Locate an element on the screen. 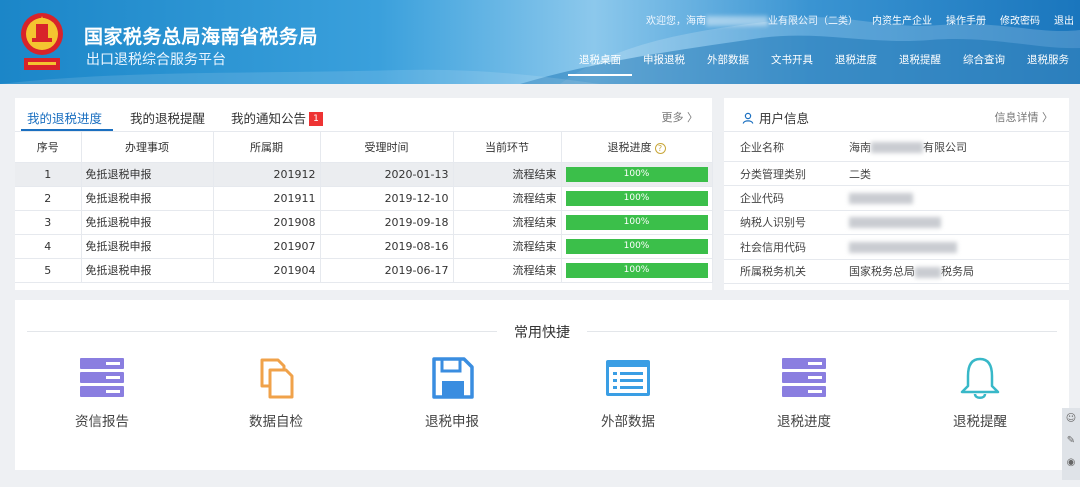  welcome-text: 欢迎您，海南 业有限公司（二类） is located at coordinates (752, 21).